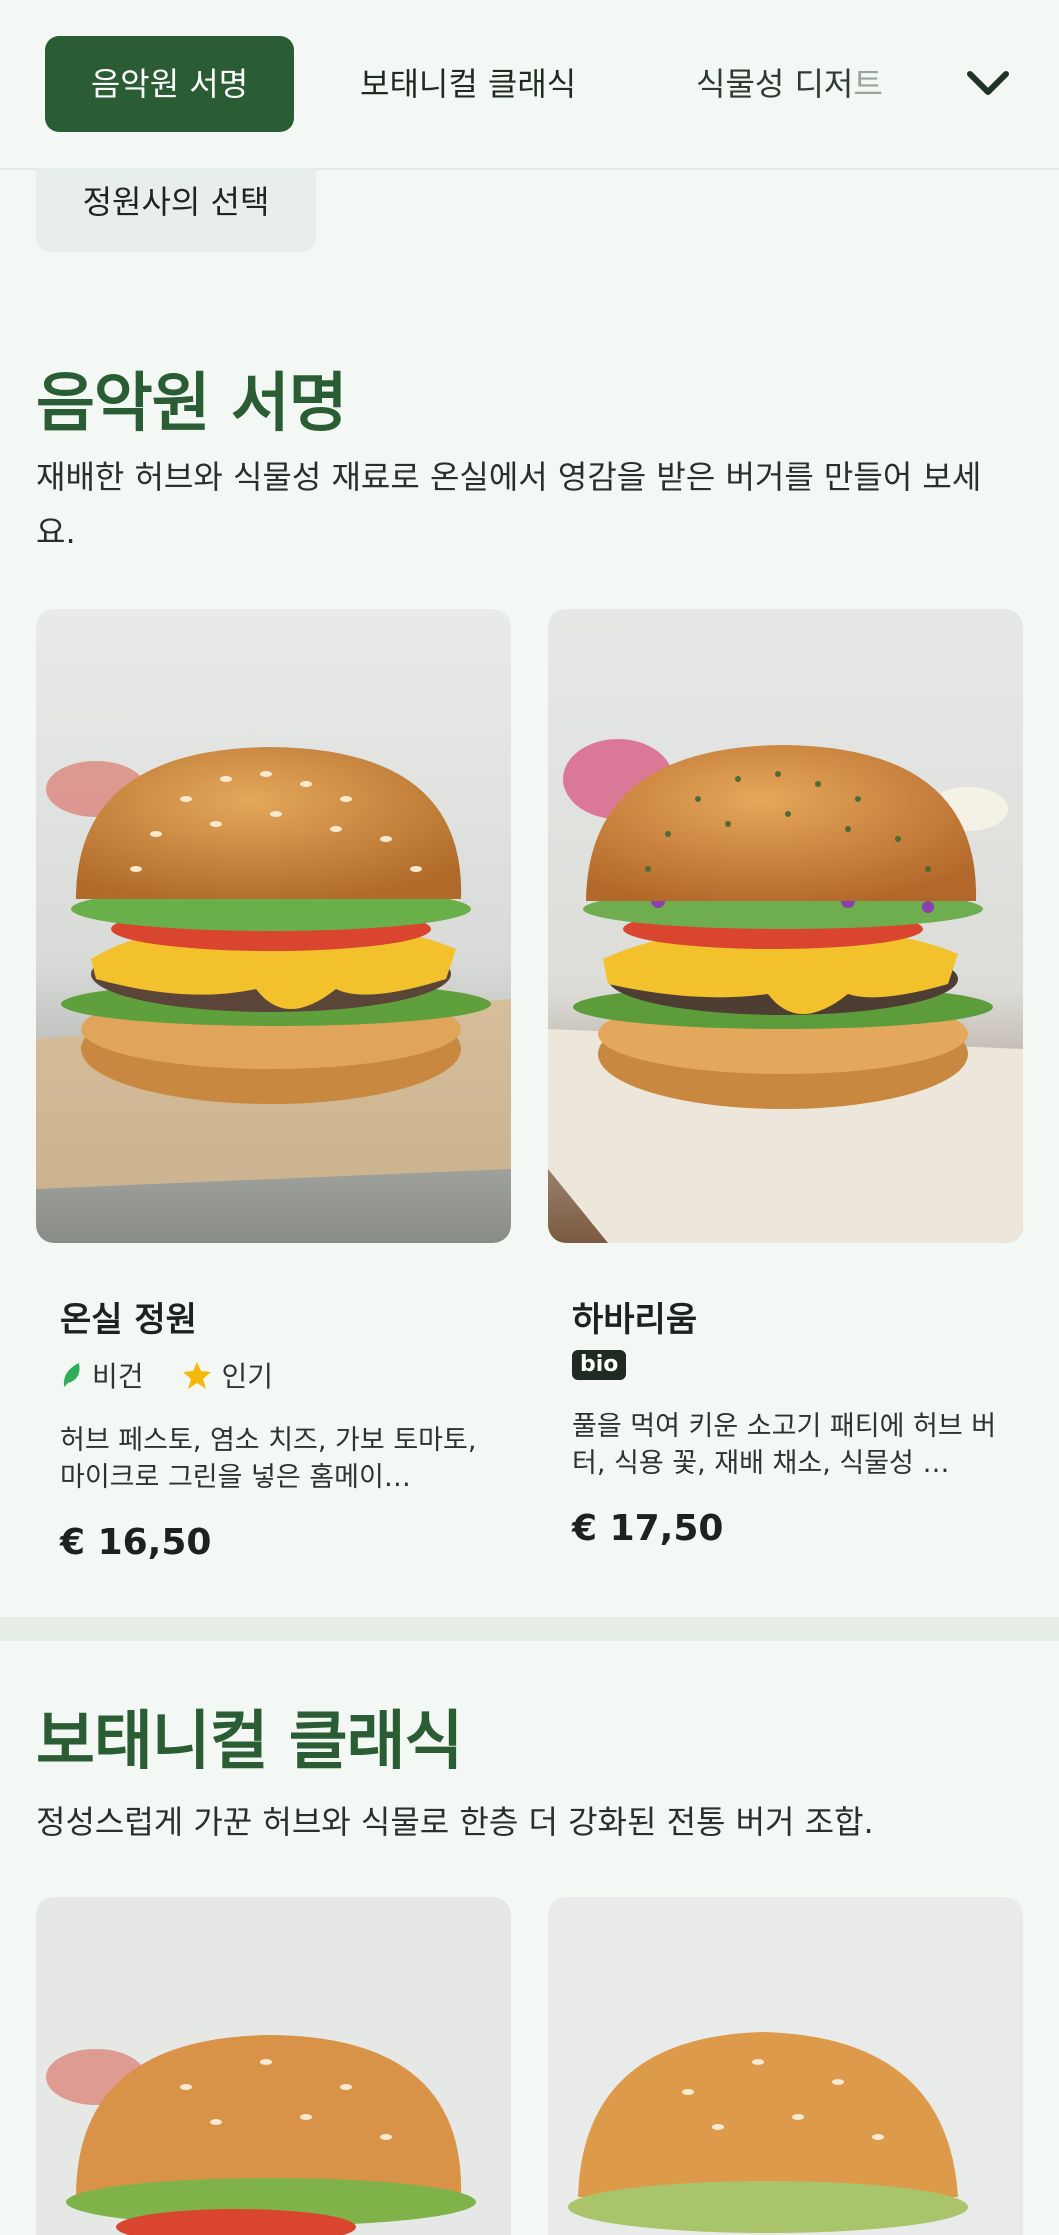 The image size is (1059, 2235). Describe the element at coordinates (169, 84) in the screenshot. I see `tab-conservatory-signatures: 음악원 서명` at that location.